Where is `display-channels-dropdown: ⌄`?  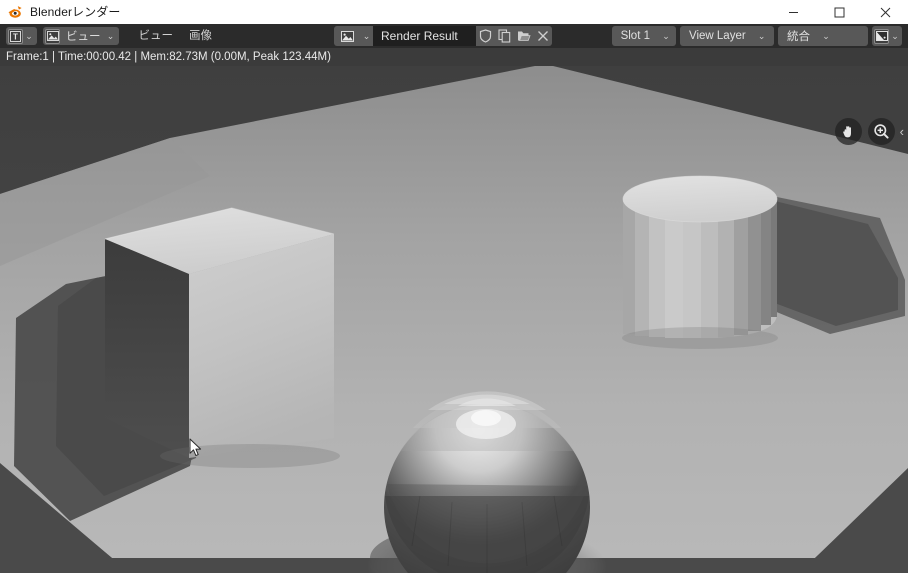 display-channels-dropdown: ⌄ is located at coordinates (887, 36).